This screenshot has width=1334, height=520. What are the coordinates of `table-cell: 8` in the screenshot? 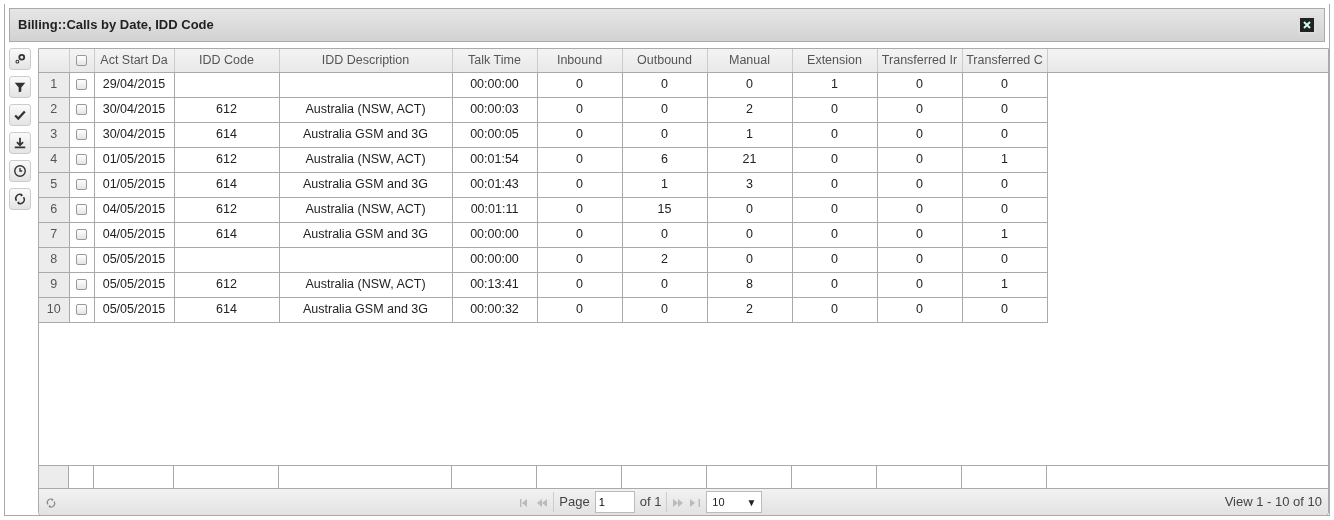 It's located at (749, 284).